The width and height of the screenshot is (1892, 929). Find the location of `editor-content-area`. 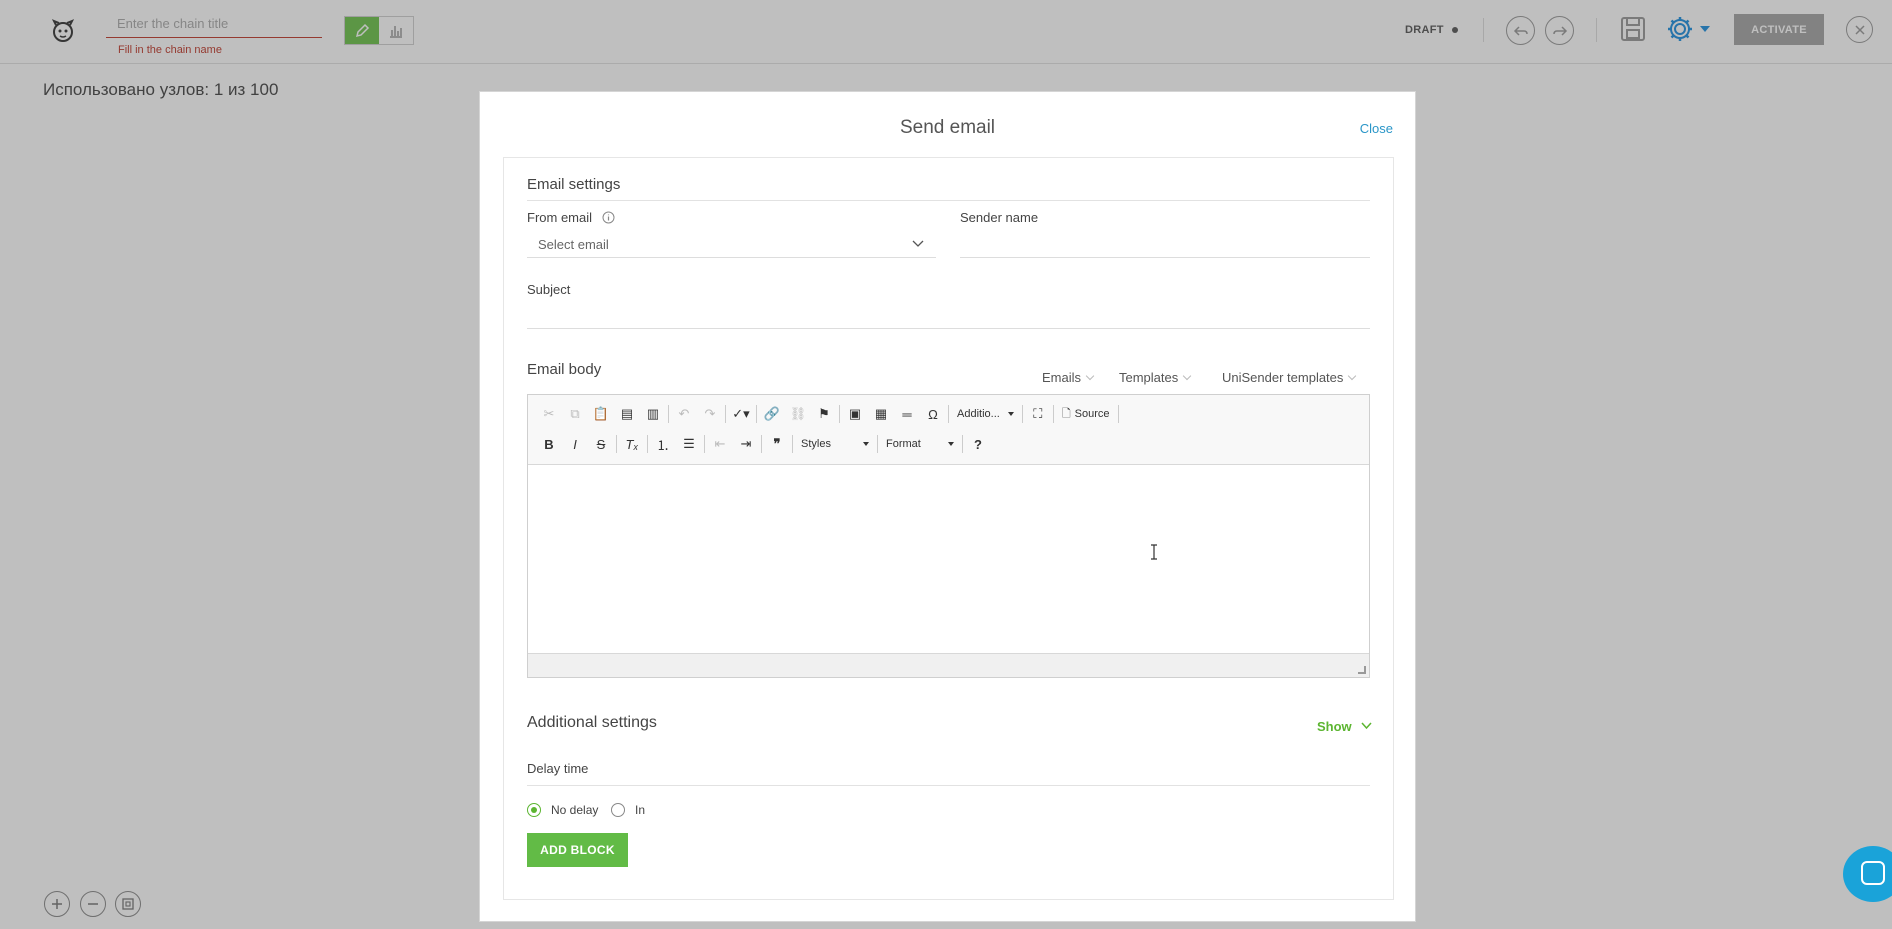

editor-content-area is located at coordinates (948, 559).